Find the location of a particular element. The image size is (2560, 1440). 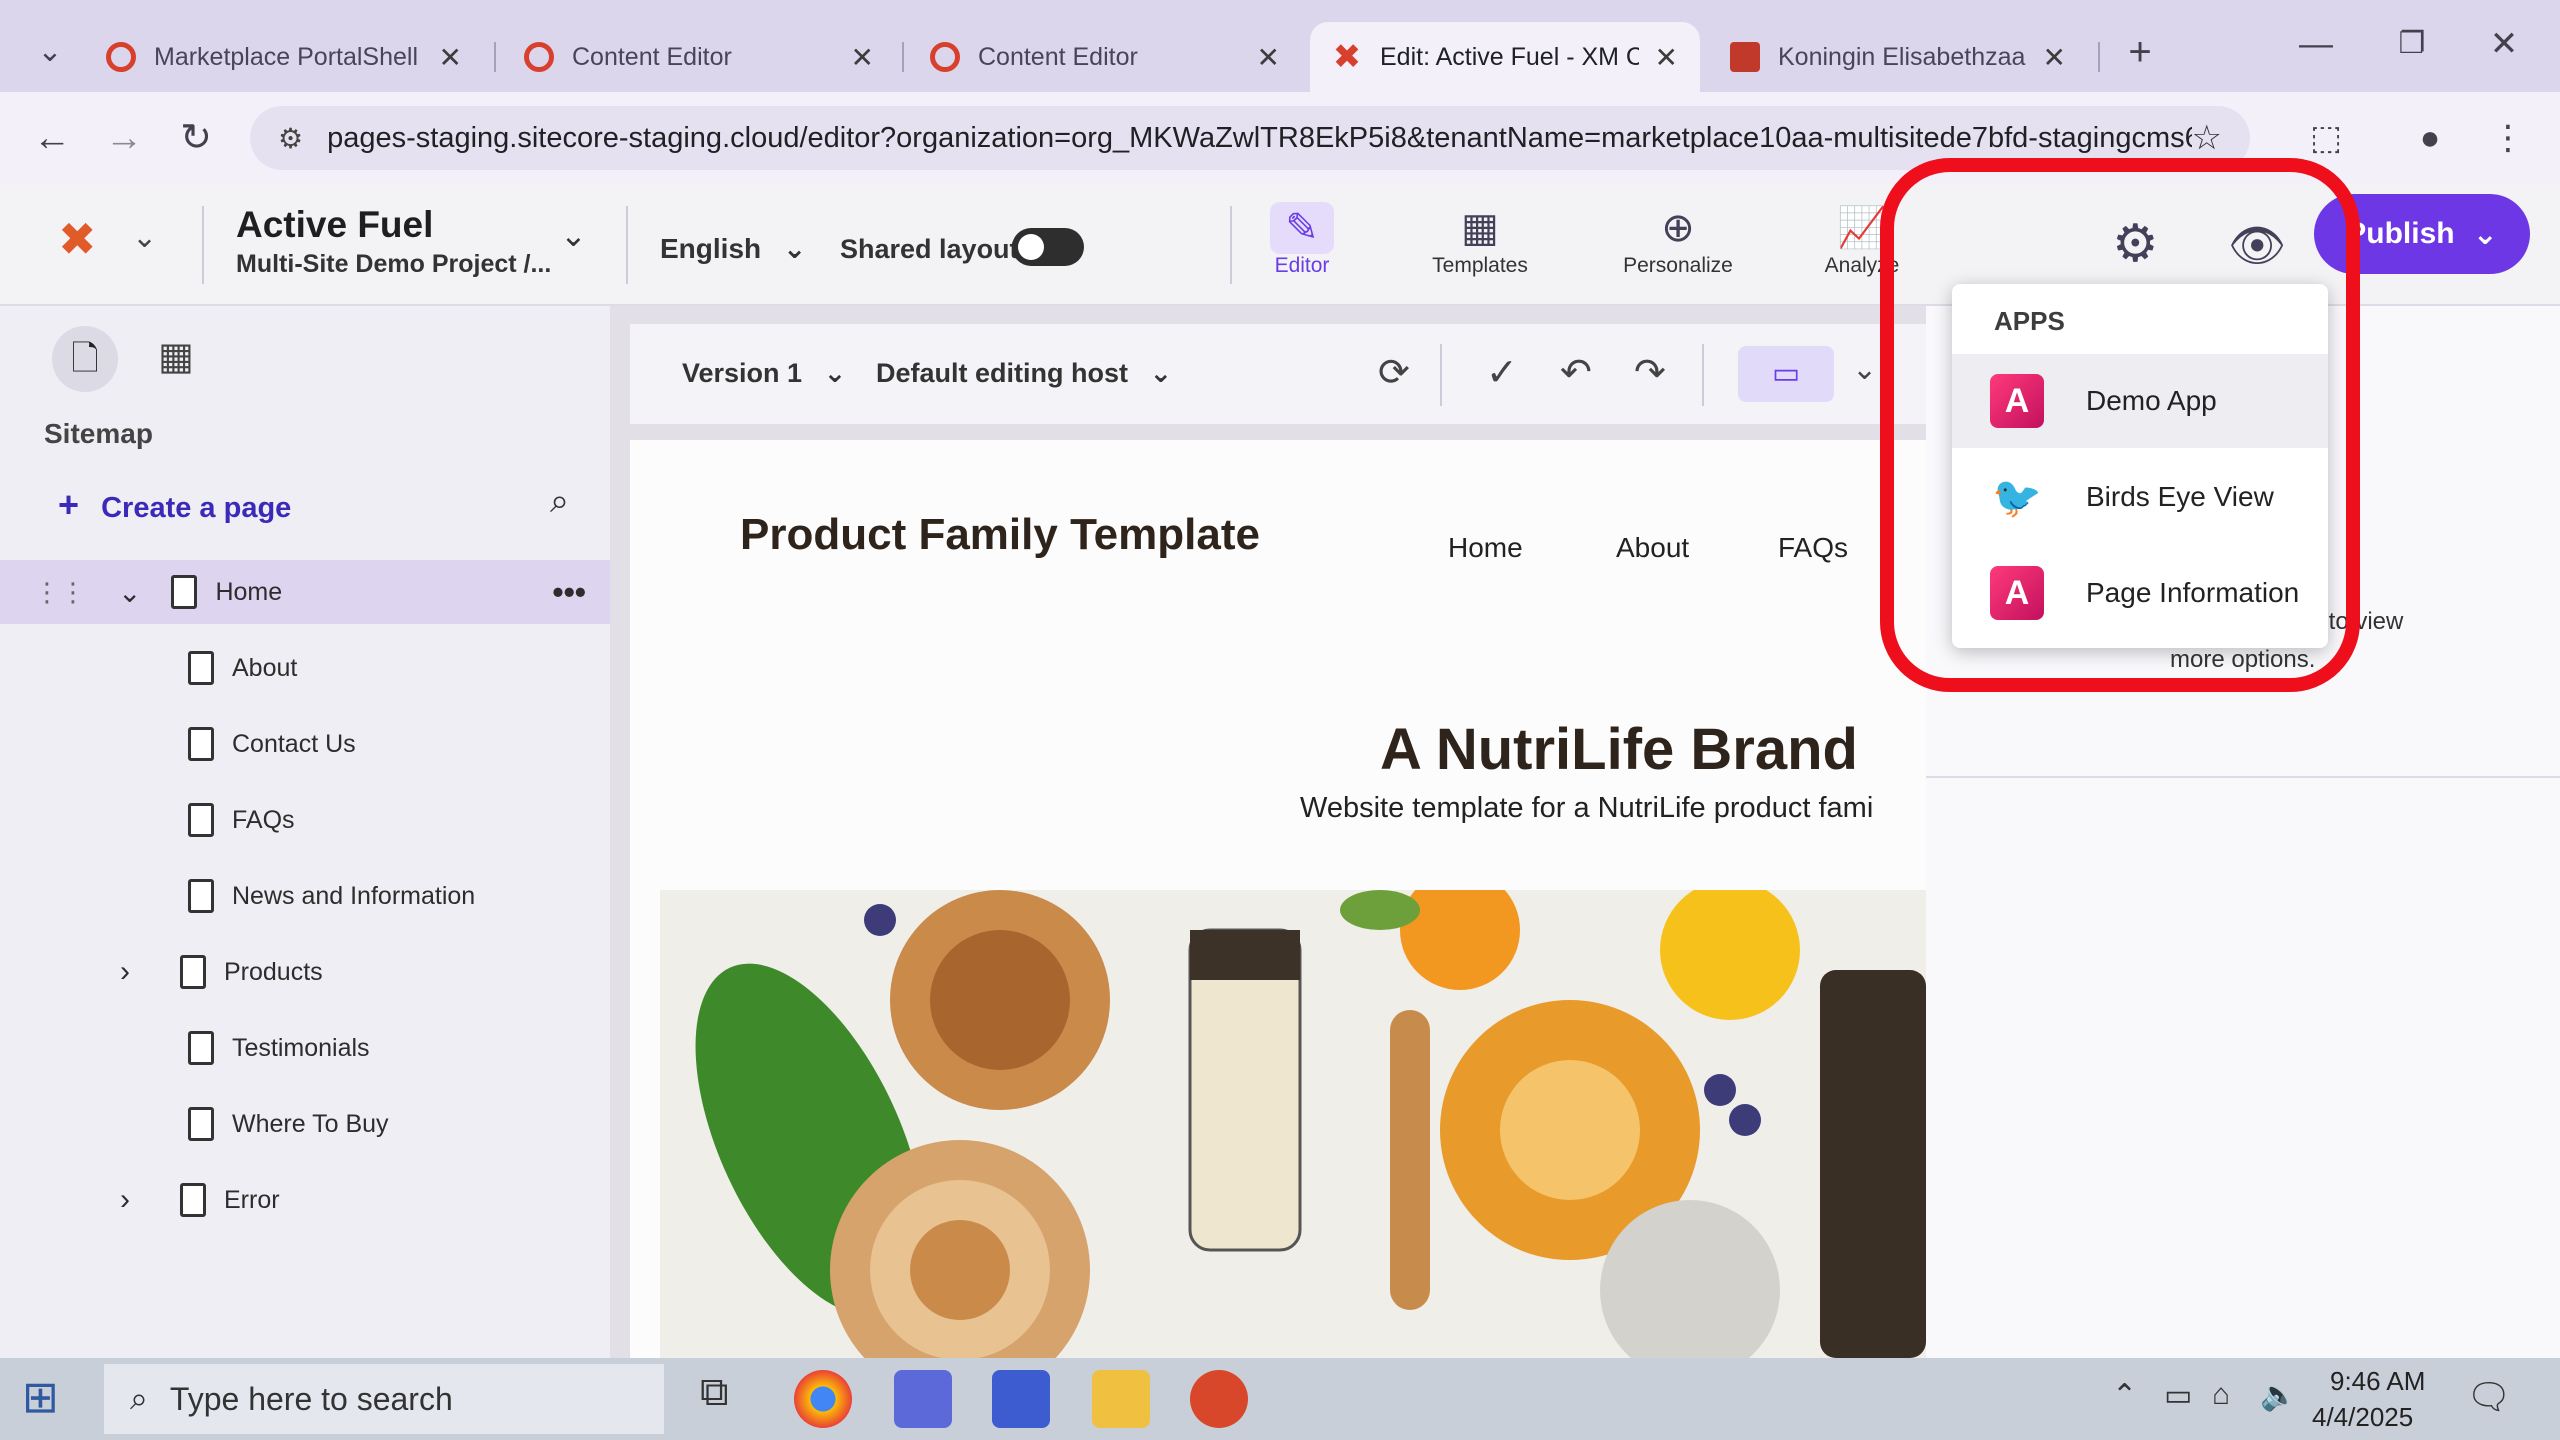

reload-icon: ↻ is located at coordinates (196, 138).